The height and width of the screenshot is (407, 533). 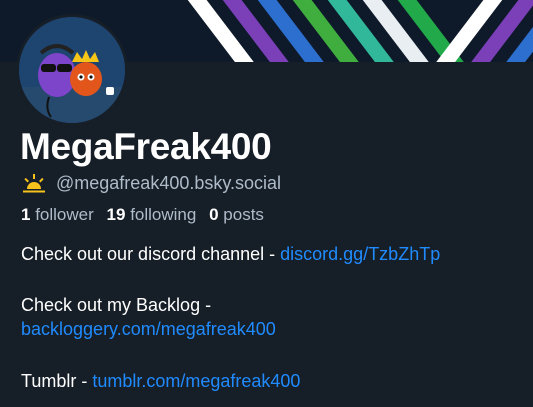 I want to click on posts-stat: 0 posts, so click(x=236, y=214).